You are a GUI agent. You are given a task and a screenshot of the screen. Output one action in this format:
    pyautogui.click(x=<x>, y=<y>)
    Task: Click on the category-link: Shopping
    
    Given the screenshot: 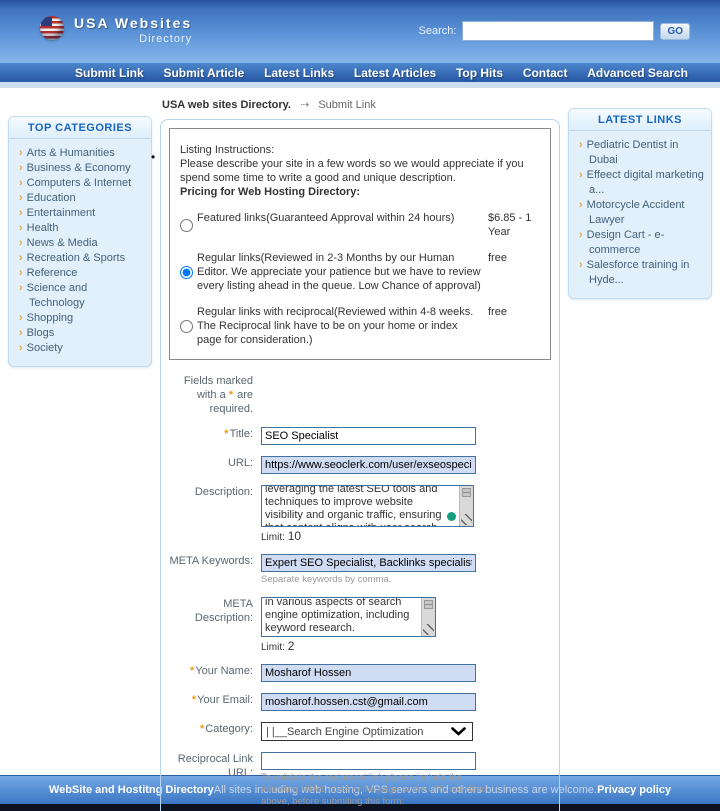 What is the action you would take?
    pyautogui.click(x=82, y=318)
    